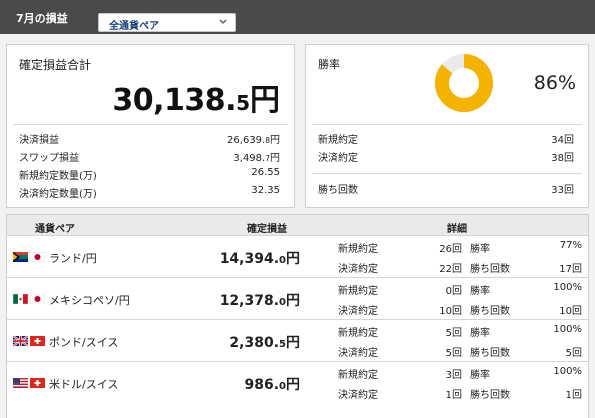 The width and height of the screenshot is (595, 418). What do you see at coordinates (174, 100) in the screenshot?
I see `total-profit-integer: 30,138.` at bounding box center [174, 100].